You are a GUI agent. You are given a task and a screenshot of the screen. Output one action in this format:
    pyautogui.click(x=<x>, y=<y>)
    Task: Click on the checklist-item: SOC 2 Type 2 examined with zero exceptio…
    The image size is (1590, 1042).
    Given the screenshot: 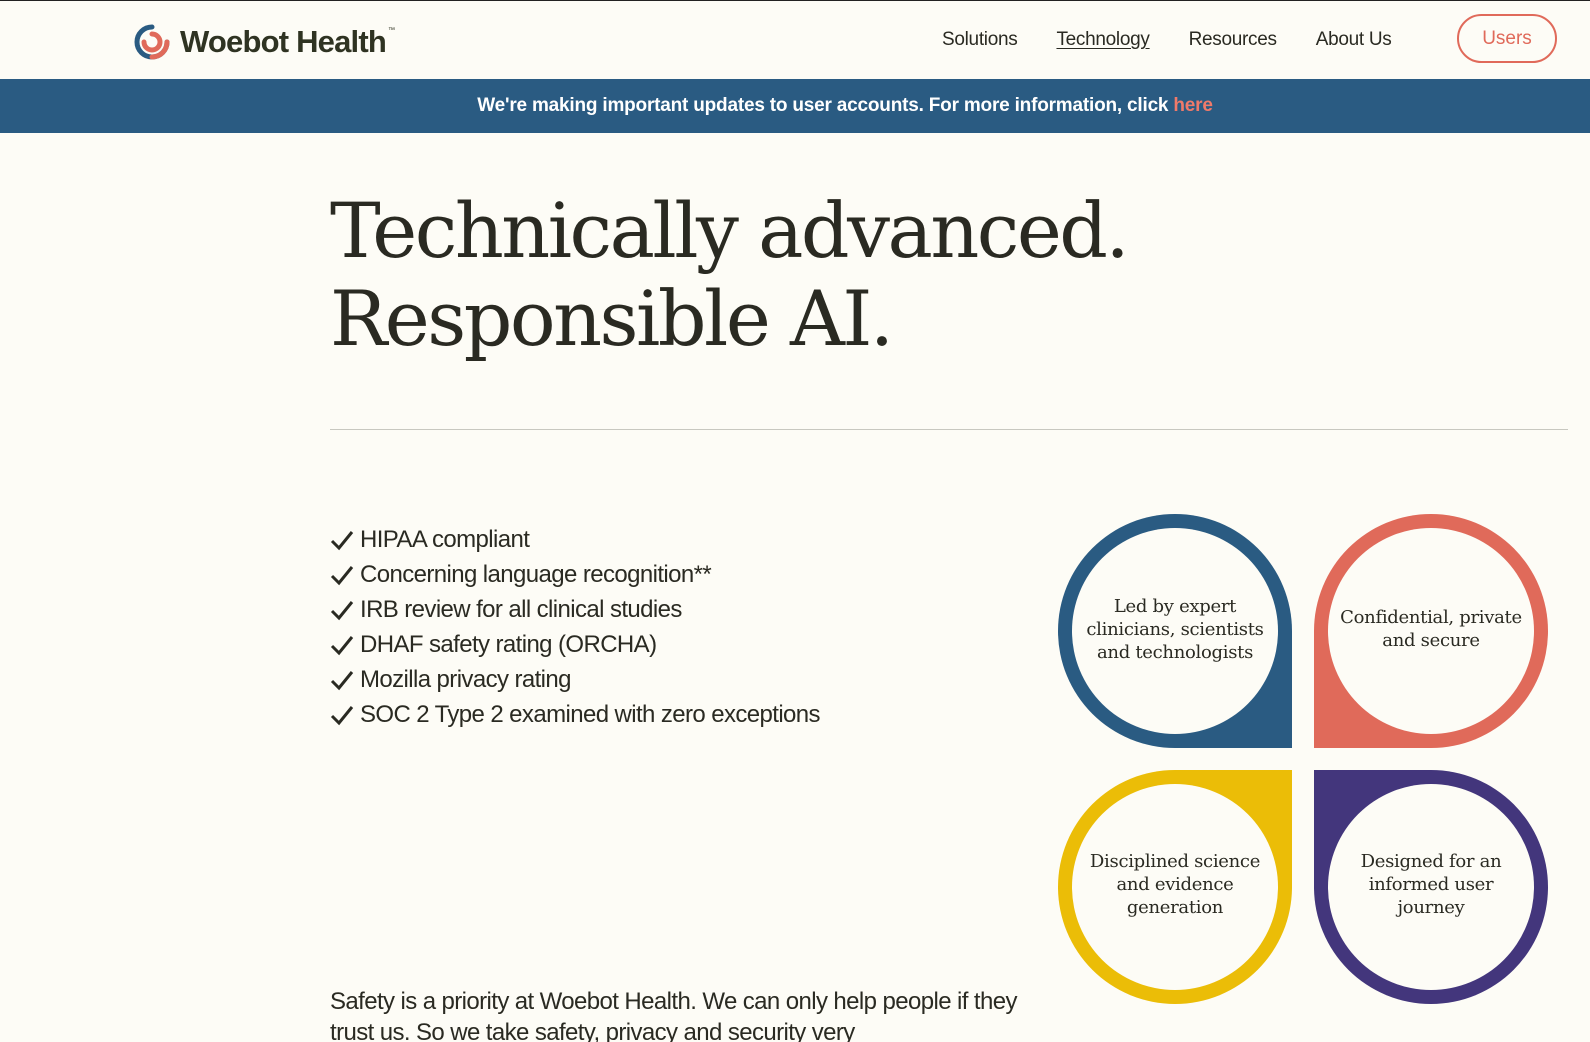 What is the action you would take?
    pyautogui.click(x=575, y=714)
    